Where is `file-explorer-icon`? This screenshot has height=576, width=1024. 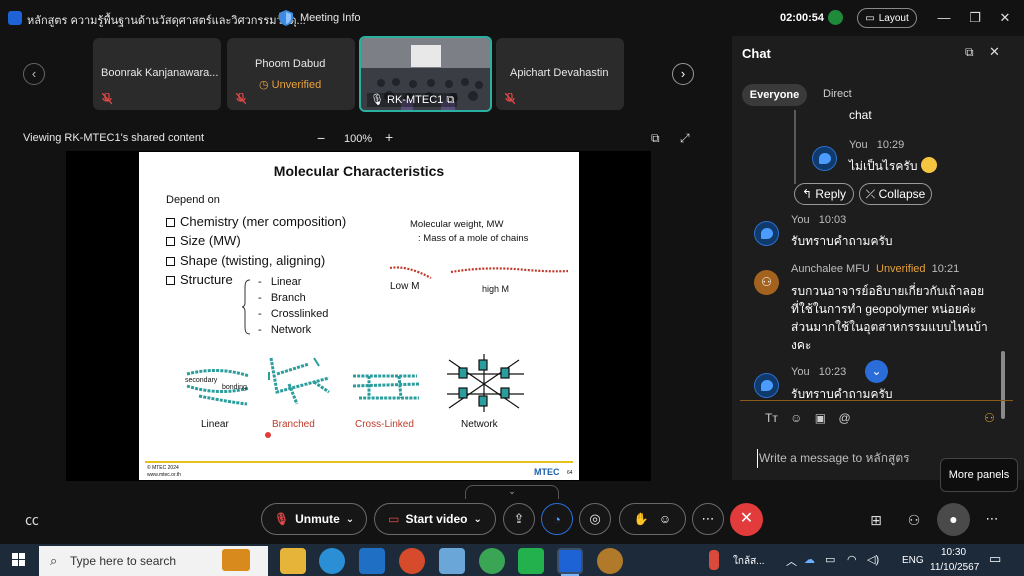
file-explorer-icon is located at coordinates (293, 561).